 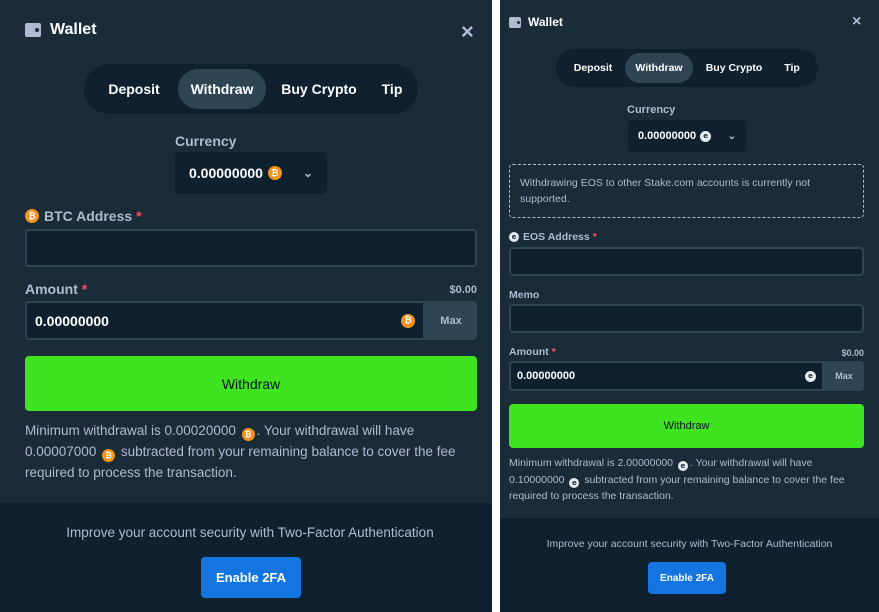 I want to click on note-min: Minimum withdrawal is 0.00020000, so click(x=130, y=430).